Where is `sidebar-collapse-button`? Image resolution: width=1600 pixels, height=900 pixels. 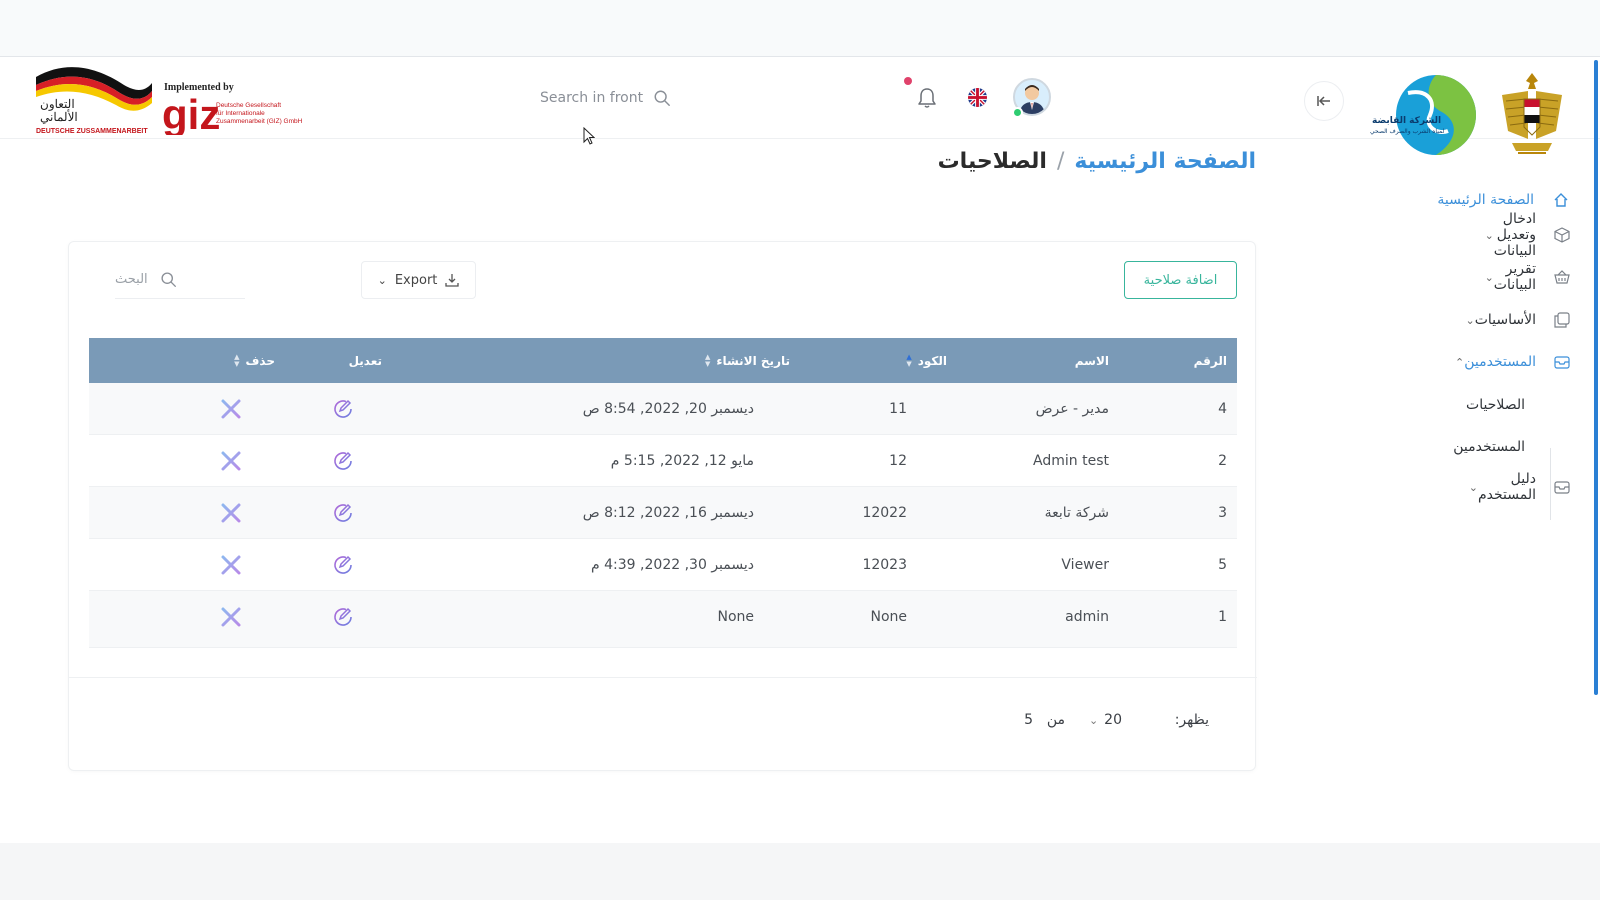 sidebar-collapse-button is located at coordinates (1324, 101).